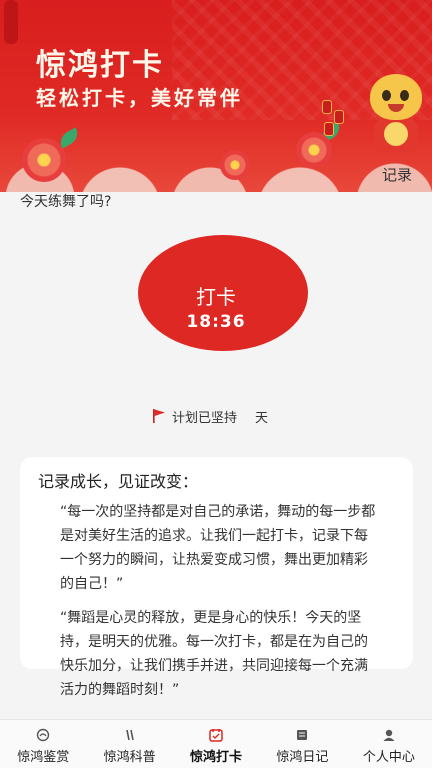  Describe the element at coordinates (397, 174) in the screenshot. I see `record-link: 记录` at that location.